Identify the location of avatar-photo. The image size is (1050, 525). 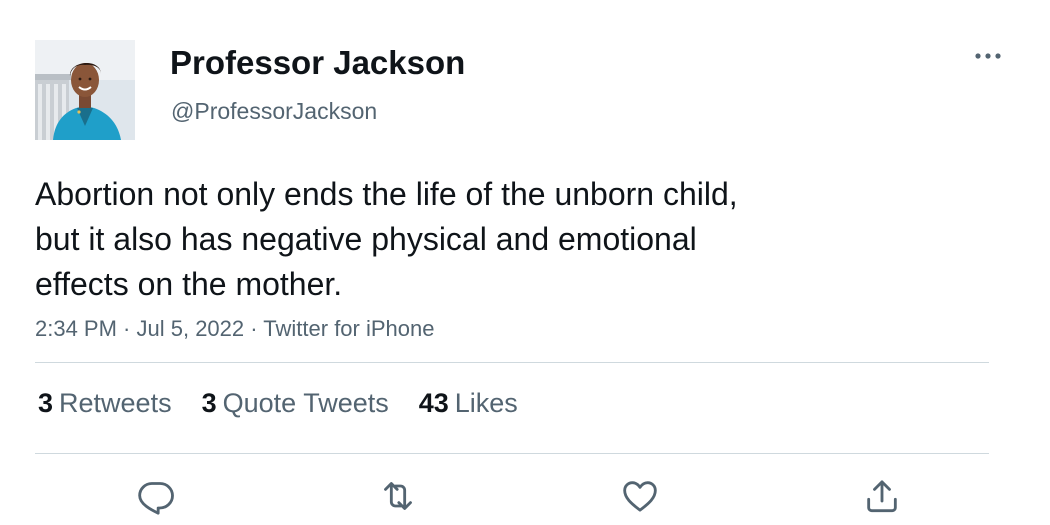
(85, 90).